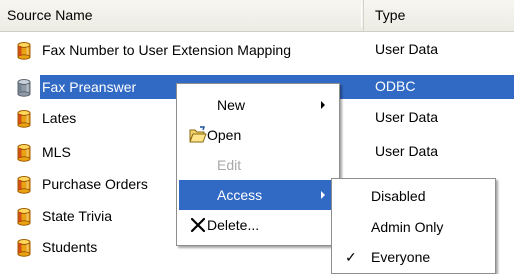 The height and width of the screenshot is (274, 514). Describe the element at coordinates (351, 257) in the screenshot. I see `checkmark-icon: ✓` at that location.